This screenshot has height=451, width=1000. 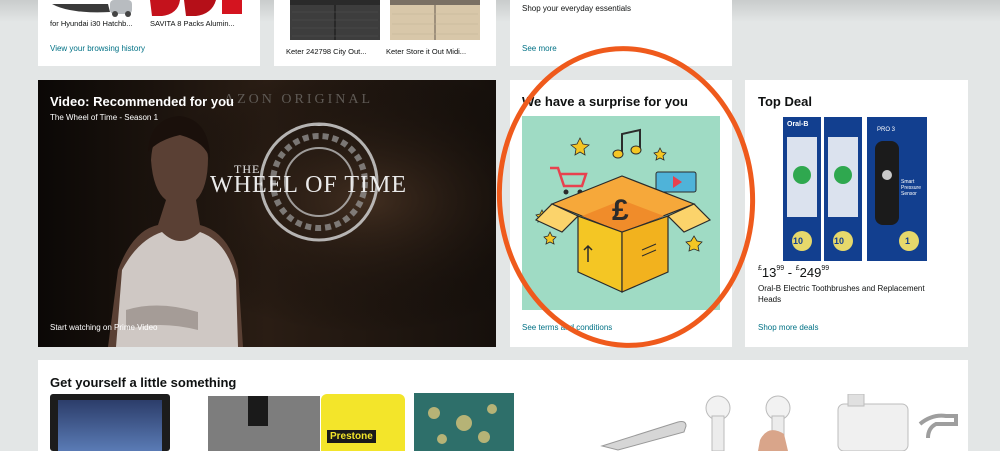 What do you see at coordinates (351, 436) in the screenshot?
I see `prestone-label: Prestone` at bounding box center [351, 436].